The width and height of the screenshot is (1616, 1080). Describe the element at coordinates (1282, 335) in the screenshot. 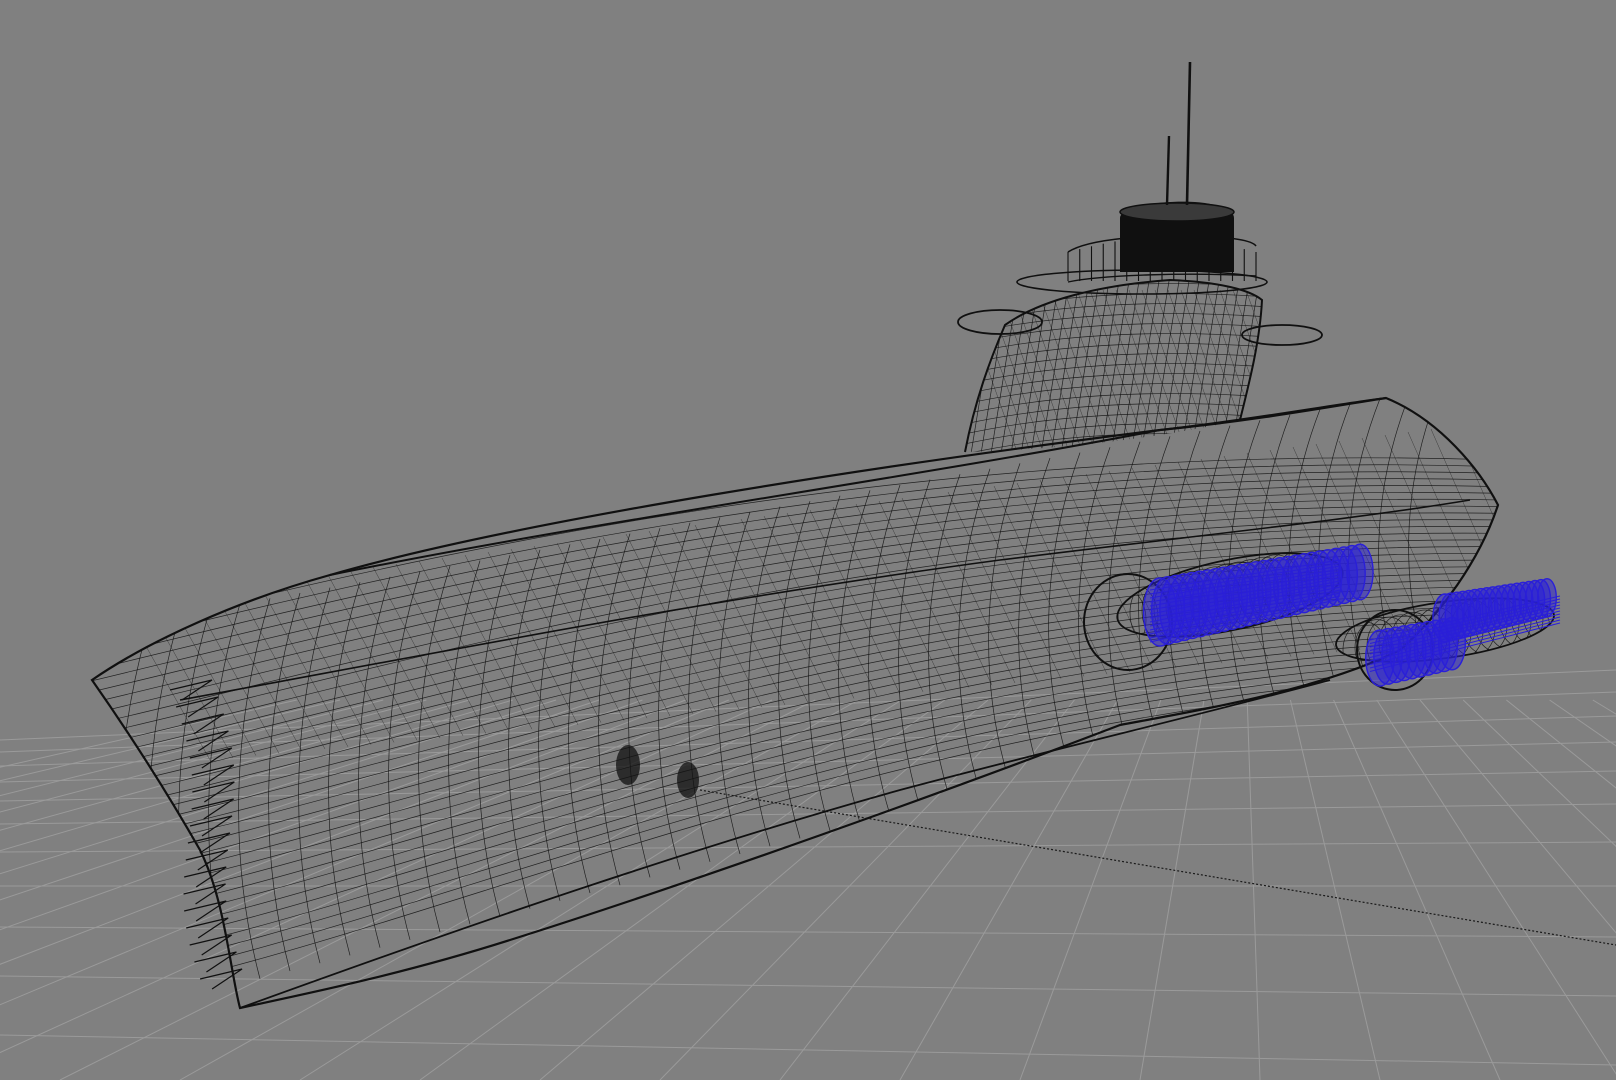

I see `sail-fin-starboard-icon` at that location.